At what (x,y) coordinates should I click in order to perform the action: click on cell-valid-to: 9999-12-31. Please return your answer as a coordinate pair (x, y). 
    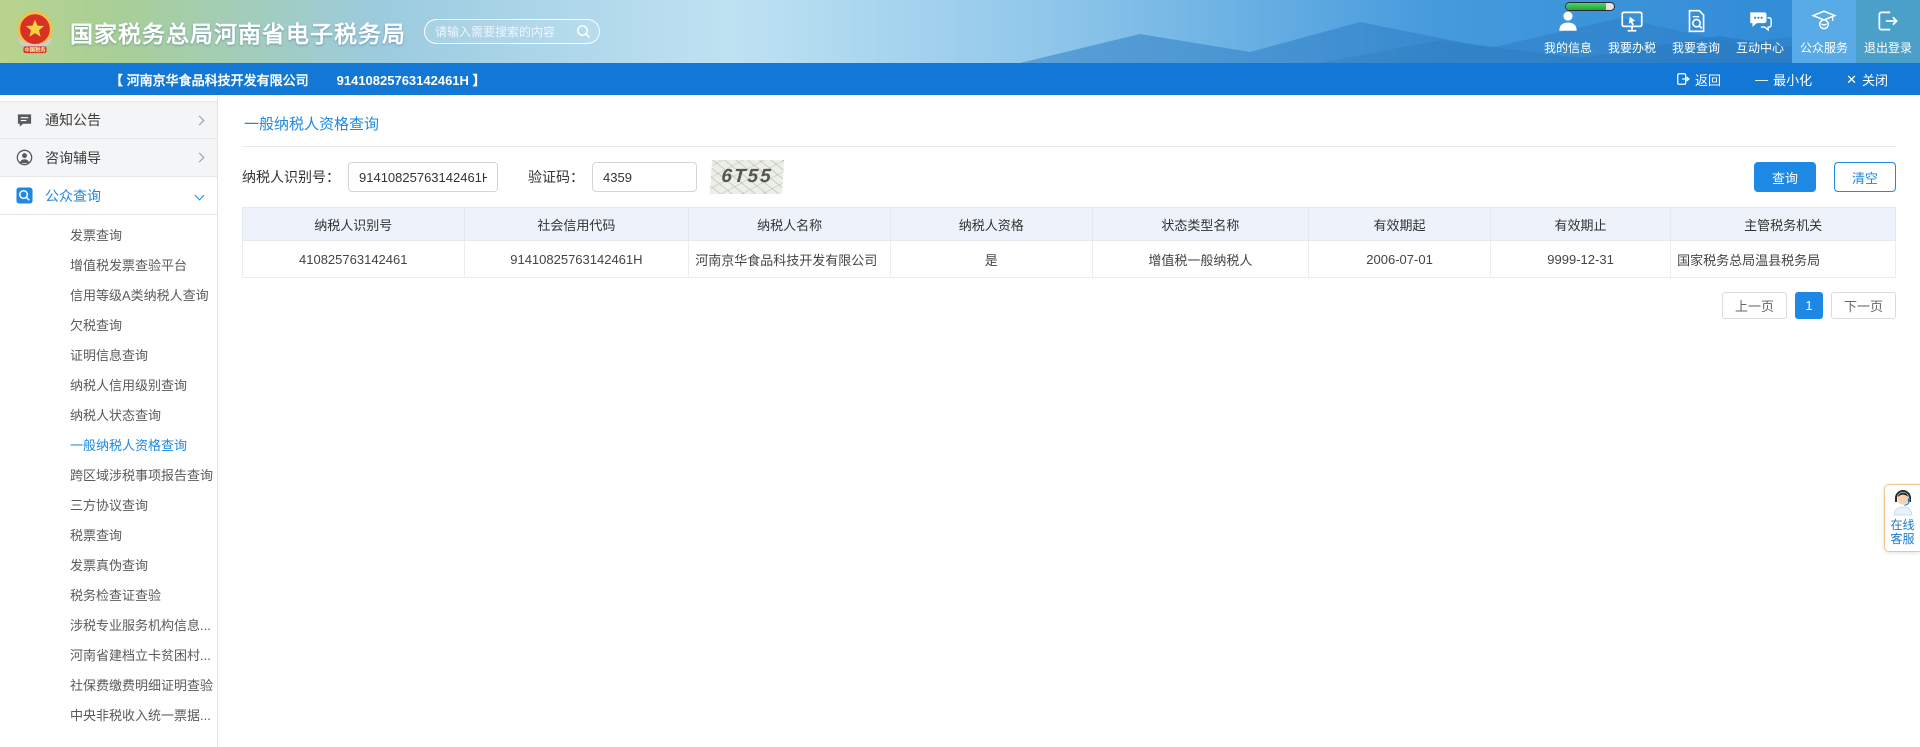
    Looking at the image, I should click on (1580, 259).